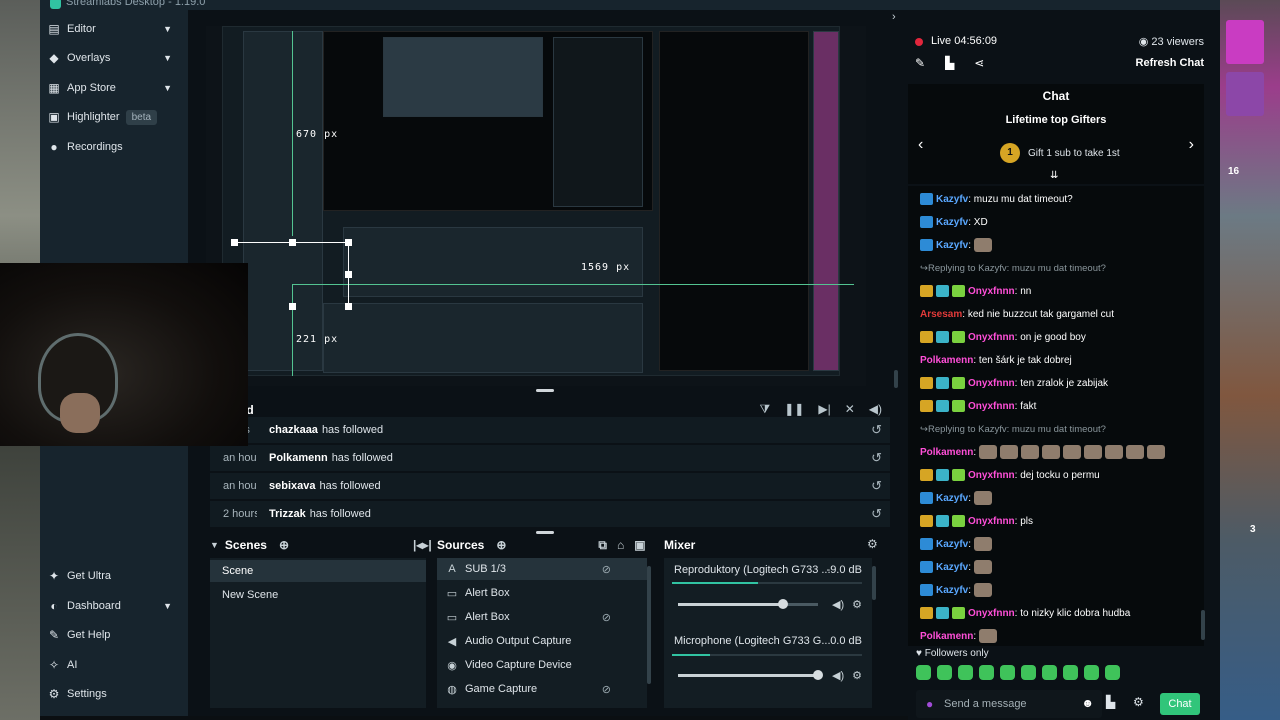 The image size is (1280, 720). What do you see at coordinates (542, 593) in the screenshot?
I see `source-item: ▭ Alert Box` at bounding box center [542, 593].